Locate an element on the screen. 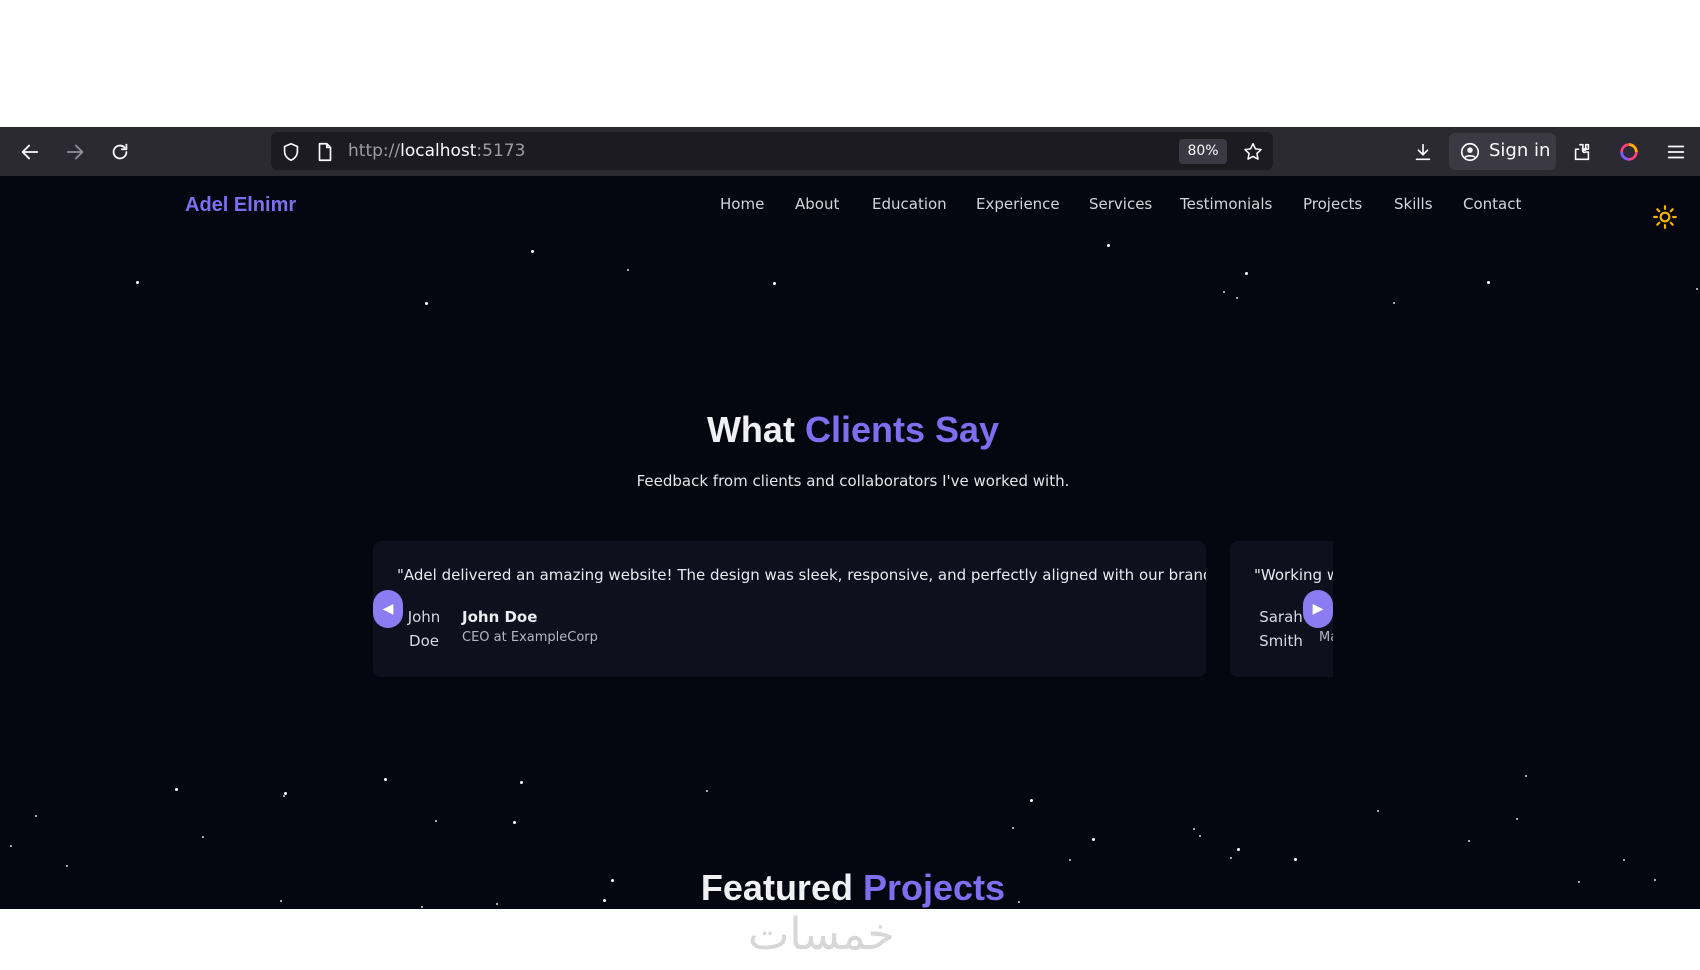  zoom-indicator: 80% is located at coordinates (1203, 151).